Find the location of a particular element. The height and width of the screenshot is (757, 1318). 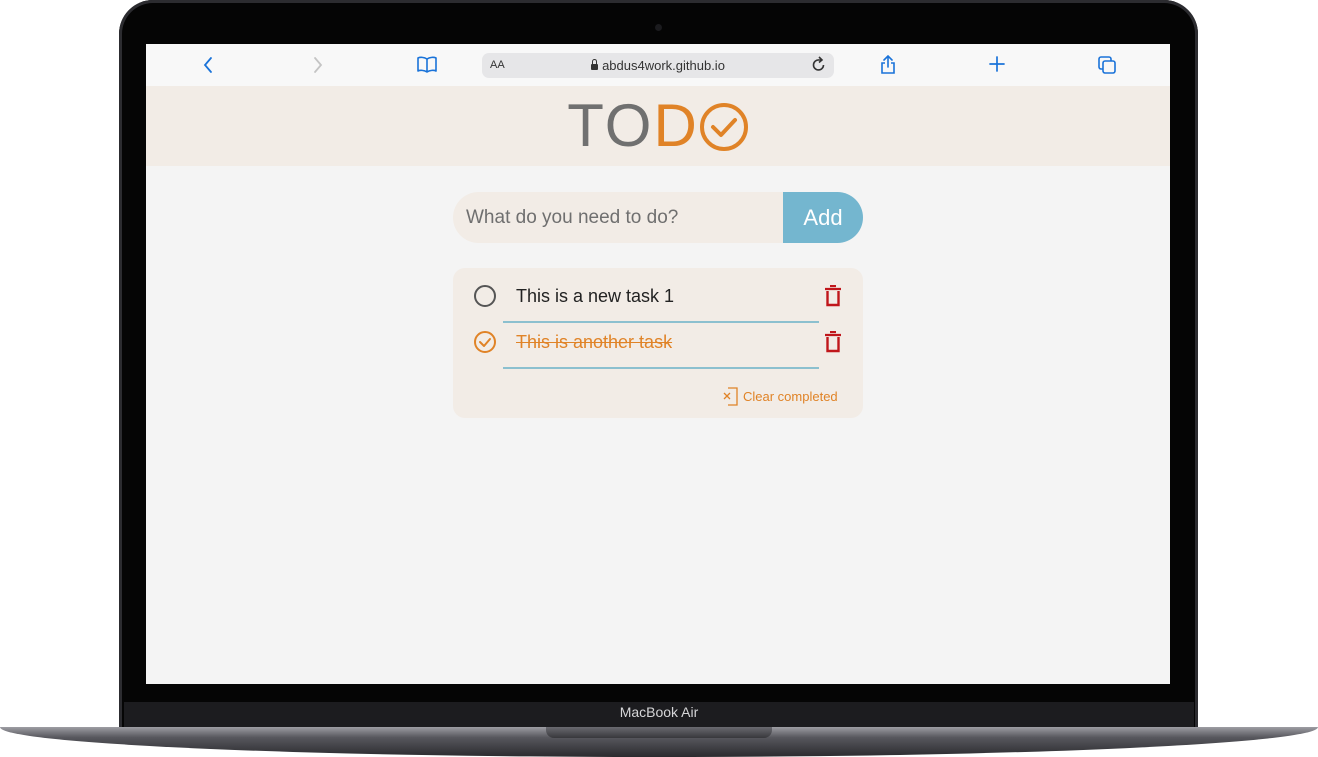

checked-circle-icon is located at coordinates (485, 342).